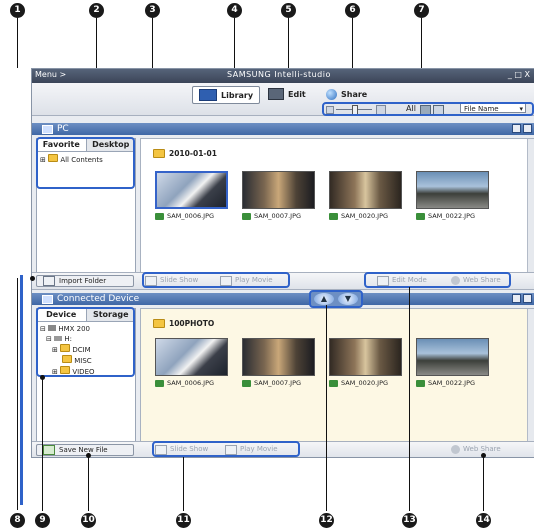 This screenshot has height=532, width=534. Describe the element at coordinates (42, 520) in the screenshot. I see `callout-9: 9` at that location.